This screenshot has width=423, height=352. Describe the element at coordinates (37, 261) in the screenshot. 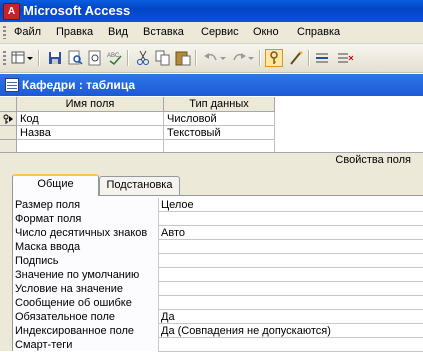

I see `property-label: Подпись` at that location.